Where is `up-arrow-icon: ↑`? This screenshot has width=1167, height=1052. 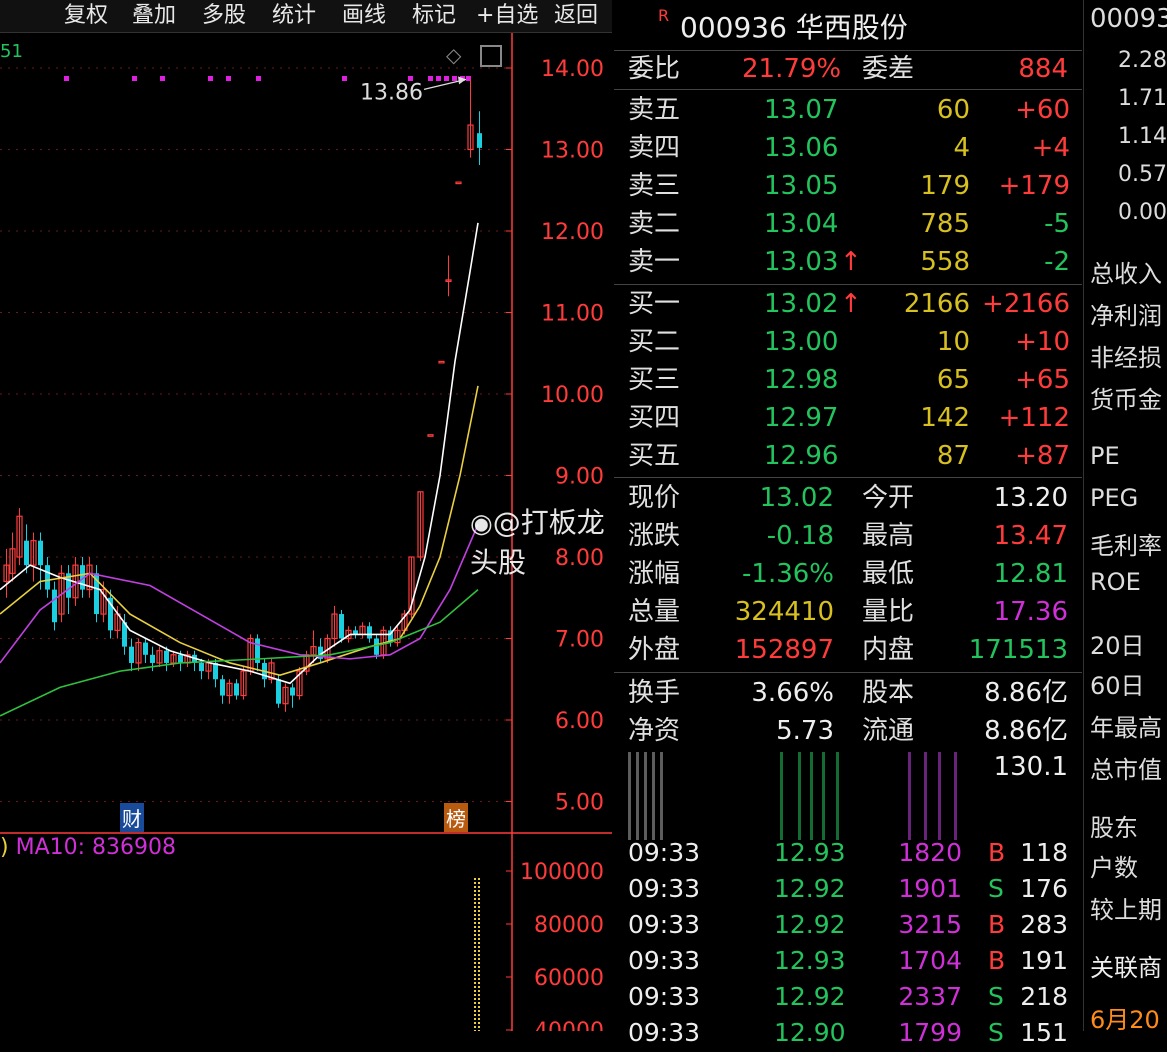
up-arrow-icon: ↑ is located at coordinates (851, 262).